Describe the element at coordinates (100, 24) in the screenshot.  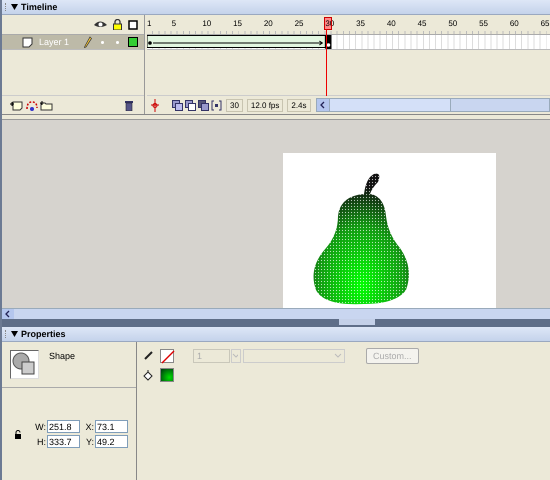
I see `eye-icon` at that location.